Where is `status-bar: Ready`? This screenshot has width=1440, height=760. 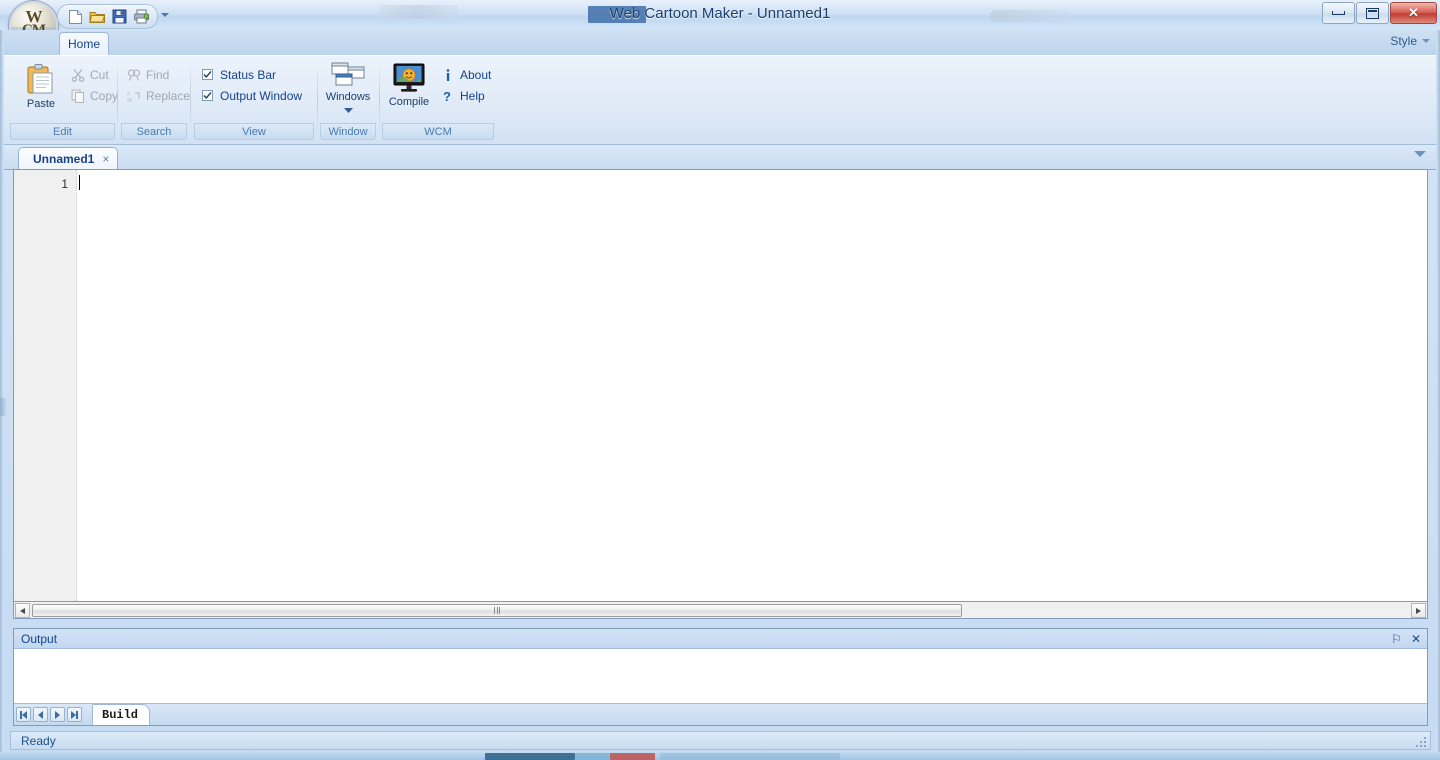
status-bar: Ready is located at coordinates (720, 740).